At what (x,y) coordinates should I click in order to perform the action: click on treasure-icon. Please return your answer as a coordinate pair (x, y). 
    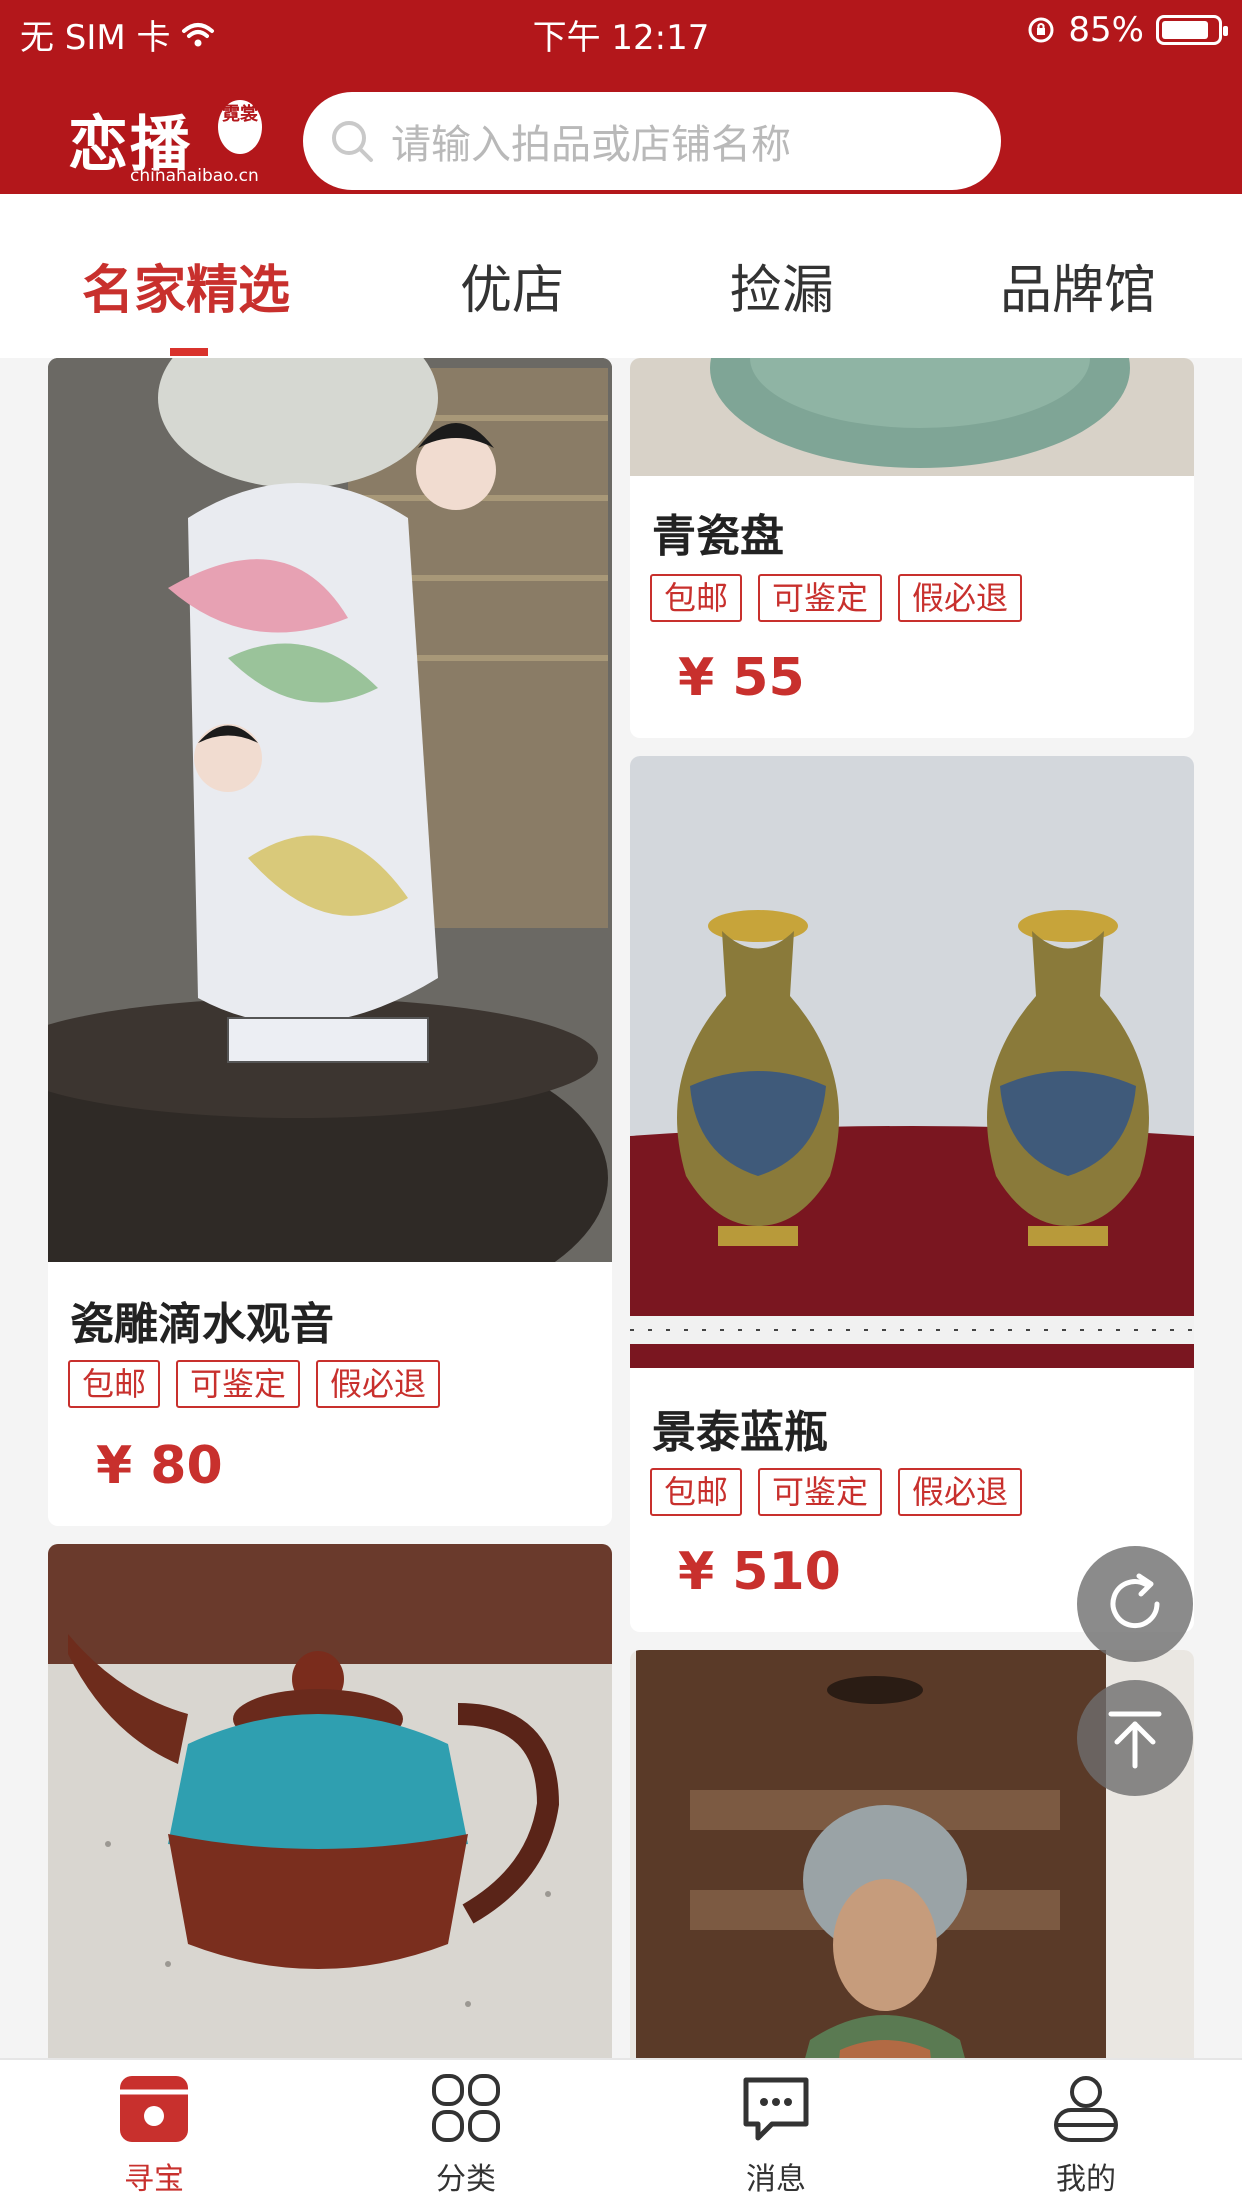
    Looking at the image, I should click on (154, 2109).